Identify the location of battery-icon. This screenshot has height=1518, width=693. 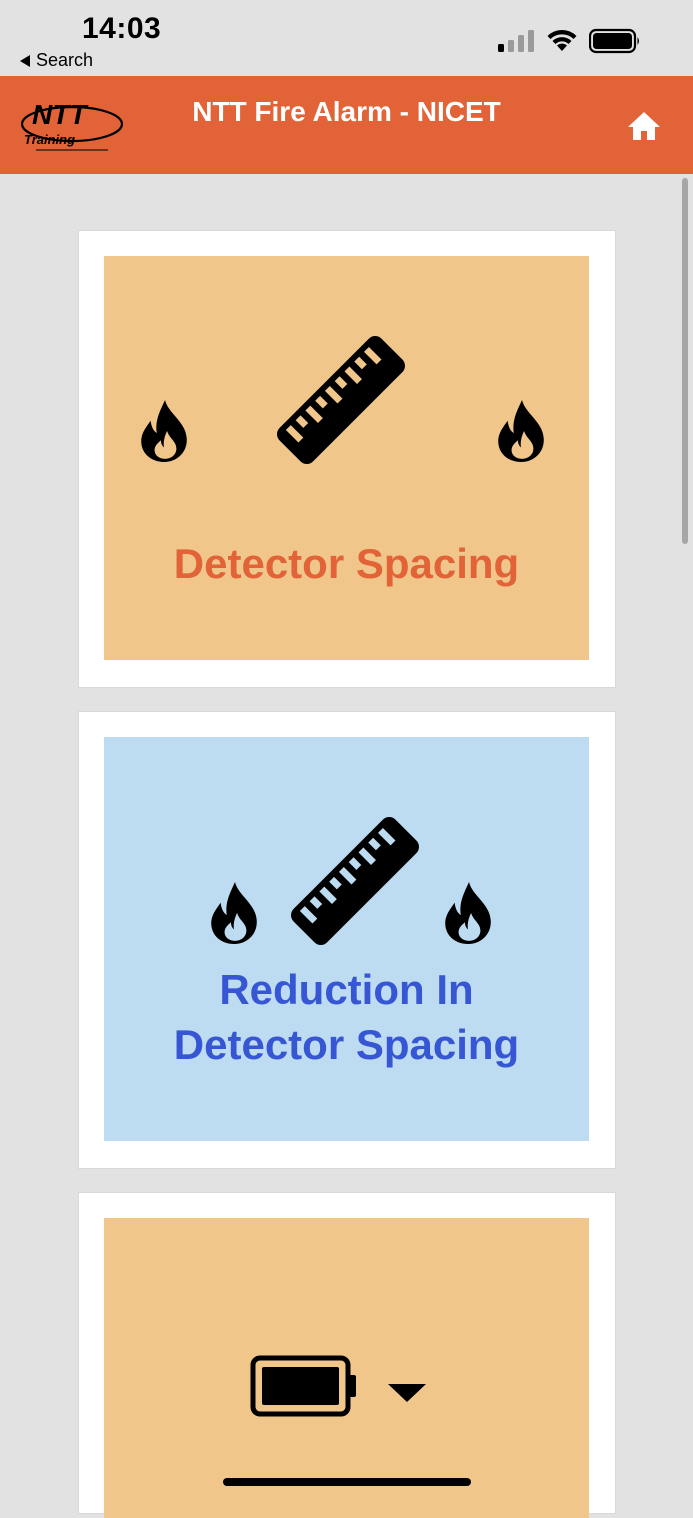
(303, 1386).